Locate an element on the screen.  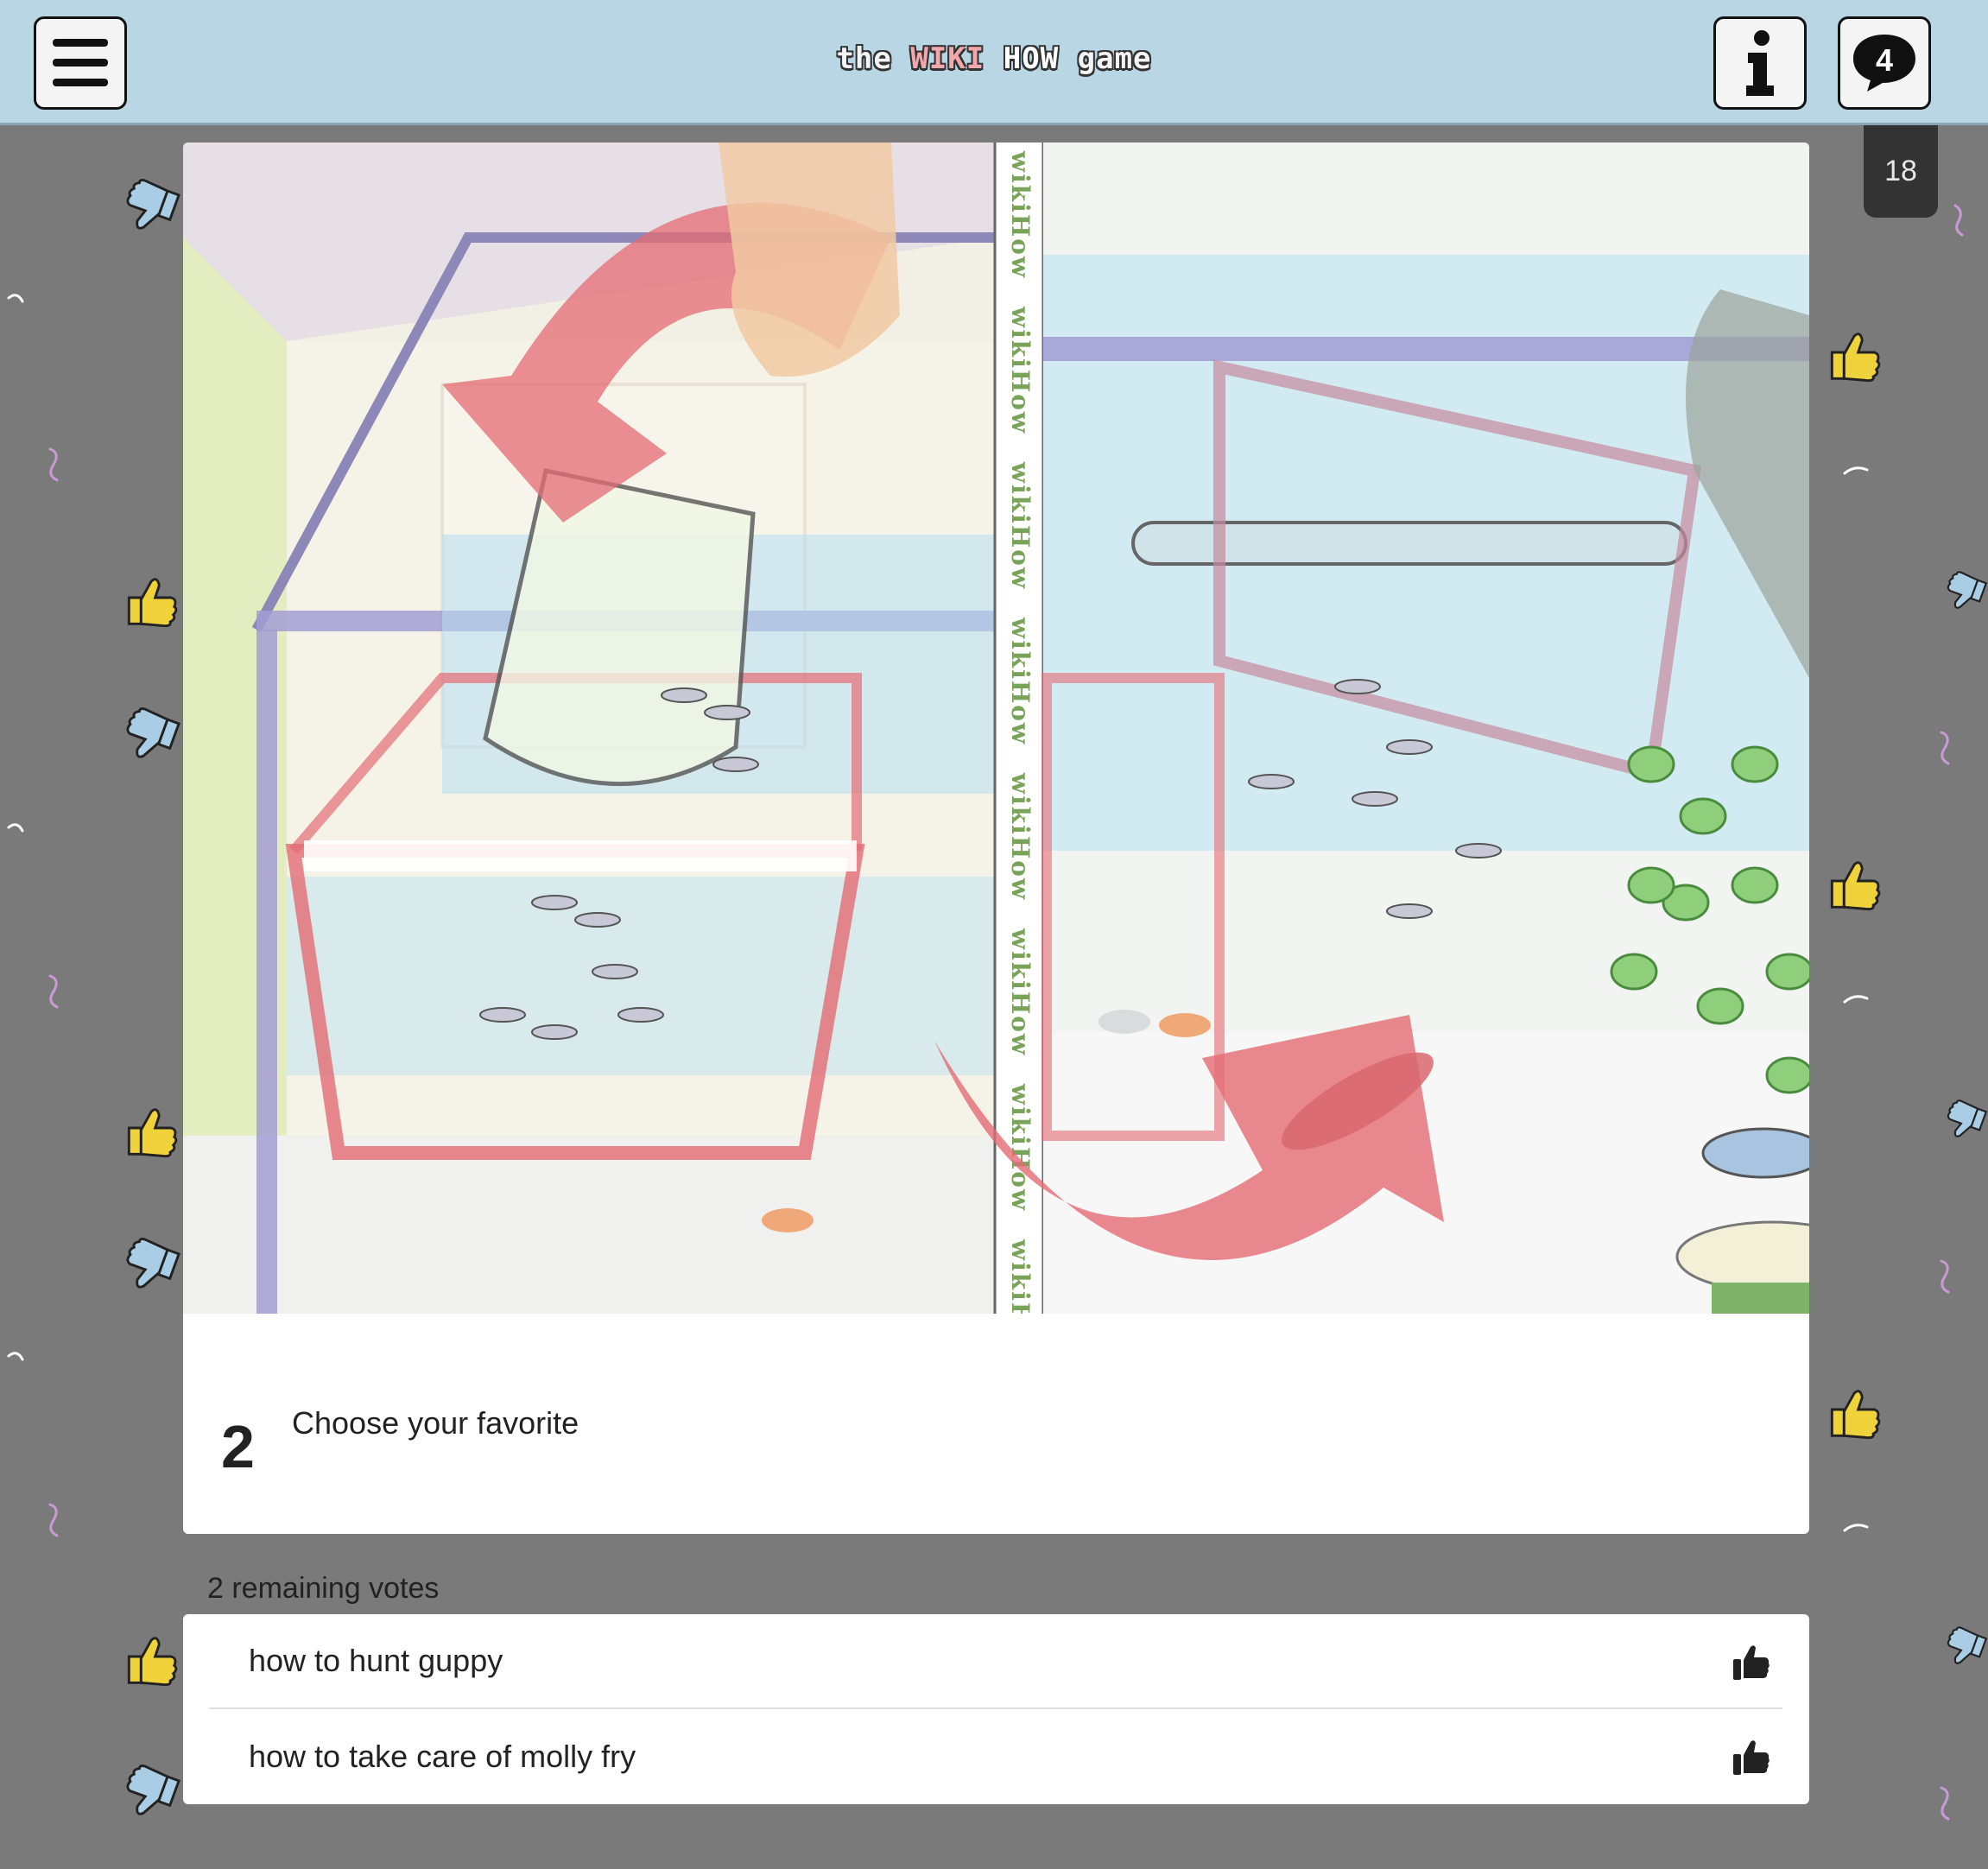
vote-option-label: how to hunt guppy is located at coordinates (376, 1660).